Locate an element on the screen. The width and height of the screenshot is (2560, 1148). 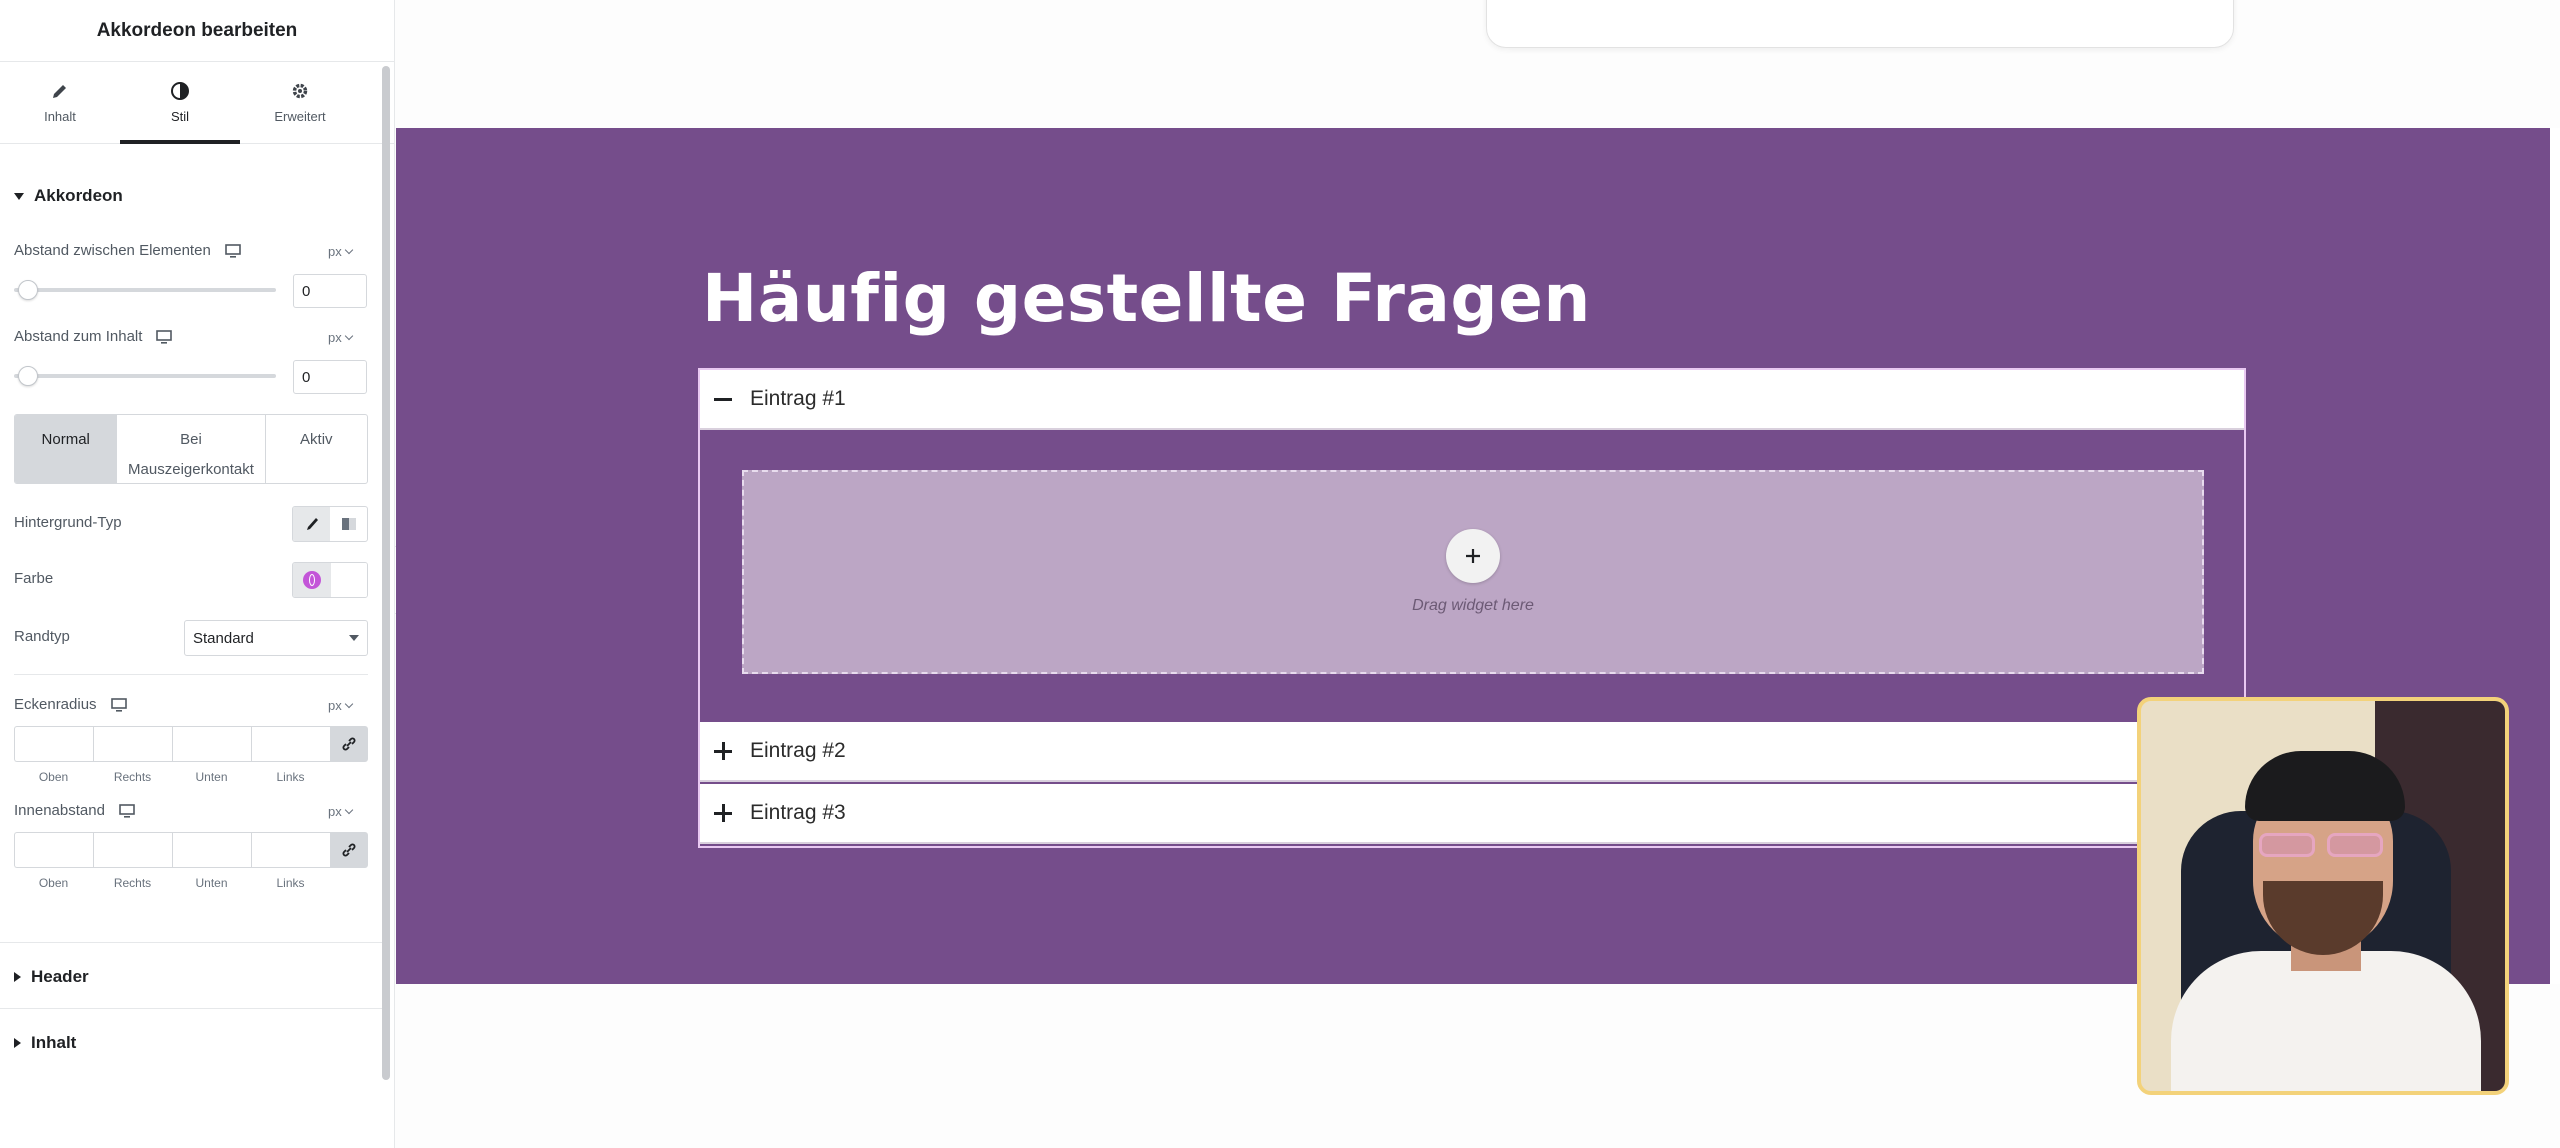
faq-heading: Häufig gestellte Fragen is located at coordinates (1146, 298).